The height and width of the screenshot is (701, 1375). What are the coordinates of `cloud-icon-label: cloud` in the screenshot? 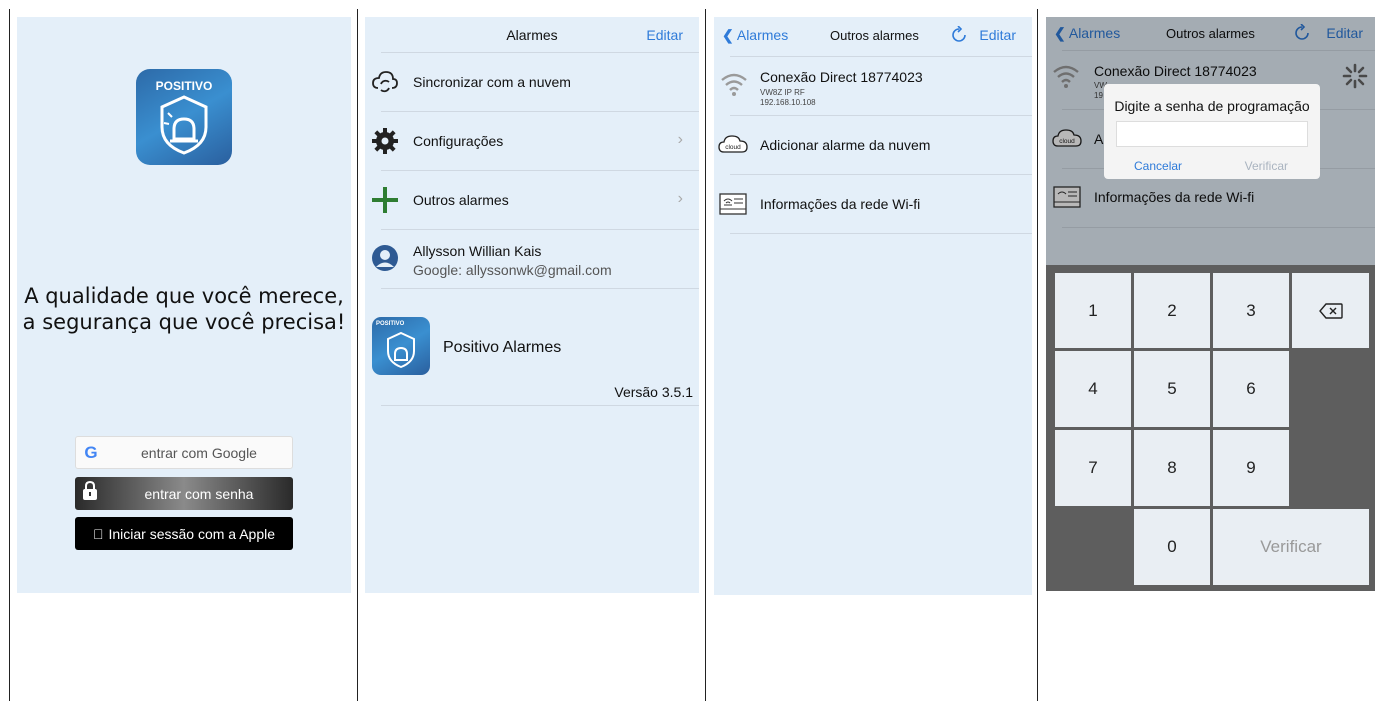 It's located at (733, 147).